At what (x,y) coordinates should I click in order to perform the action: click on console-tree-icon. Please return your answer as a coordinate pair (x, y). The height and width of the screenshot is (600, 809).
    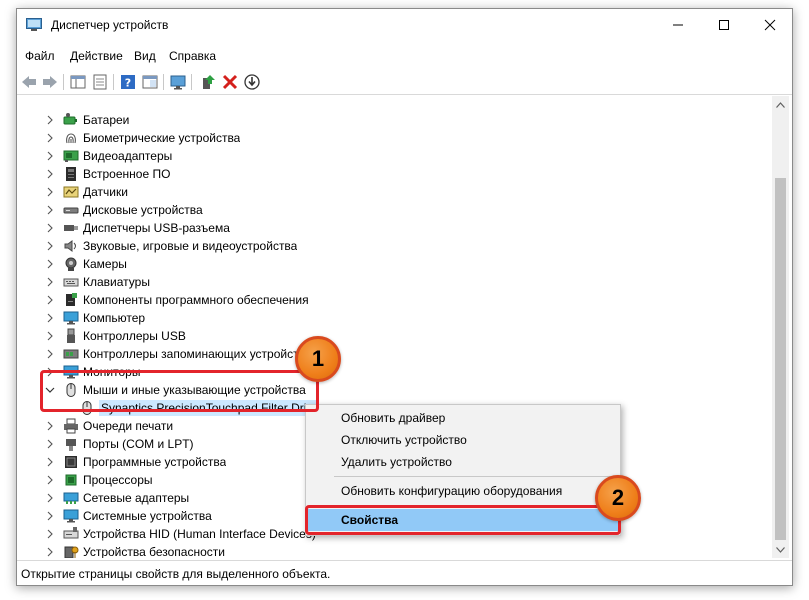
    Looking at the image, I should click on (78, 82).